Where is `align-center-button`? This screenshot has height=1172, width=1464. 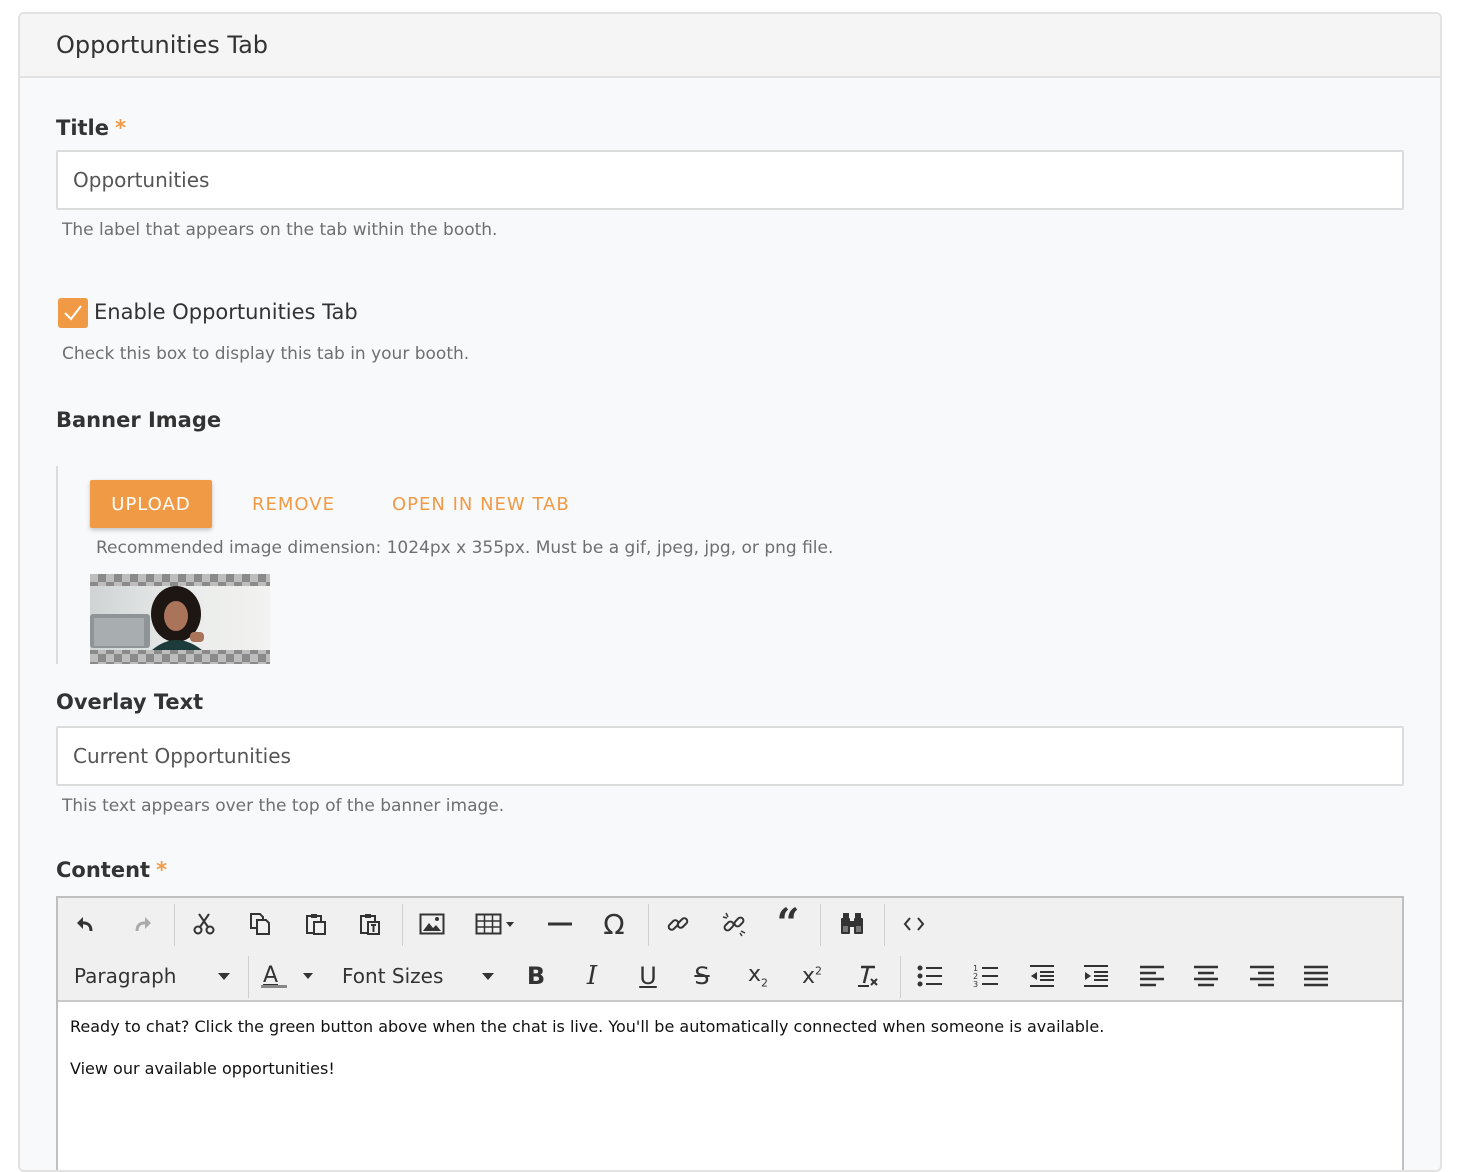 align-center-button is located at coordinates (1206, 976).